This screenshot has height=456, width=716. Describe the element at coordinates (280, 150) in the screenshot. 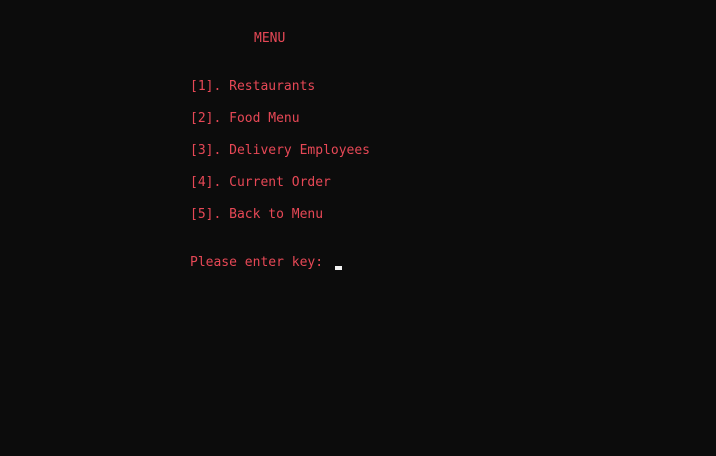

I see `menu-item-delivery-employees: [3]. Delivery Employees` at that location.